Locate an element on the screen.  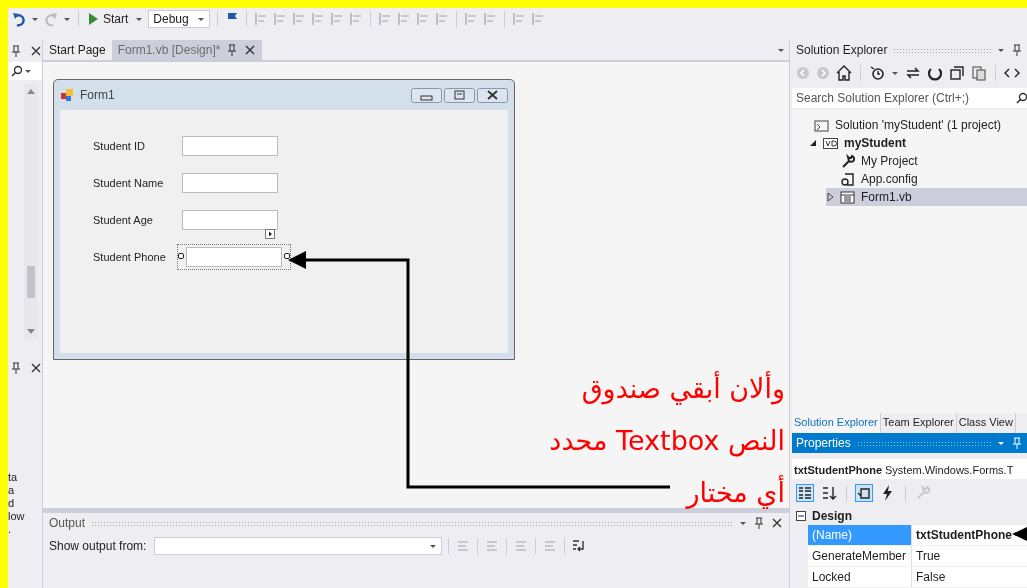
property-value: False is located at coordinates (931, 577).